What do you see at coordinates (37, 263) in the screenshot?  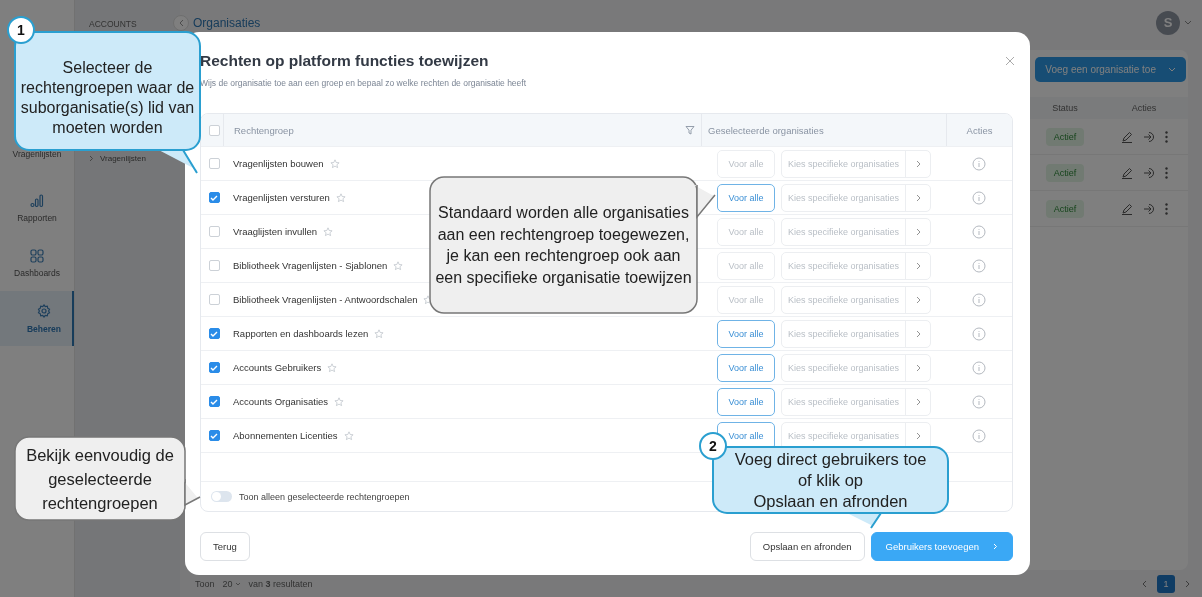 I see `sidebar-item: Dashboards` at bounding box center [37, 263].